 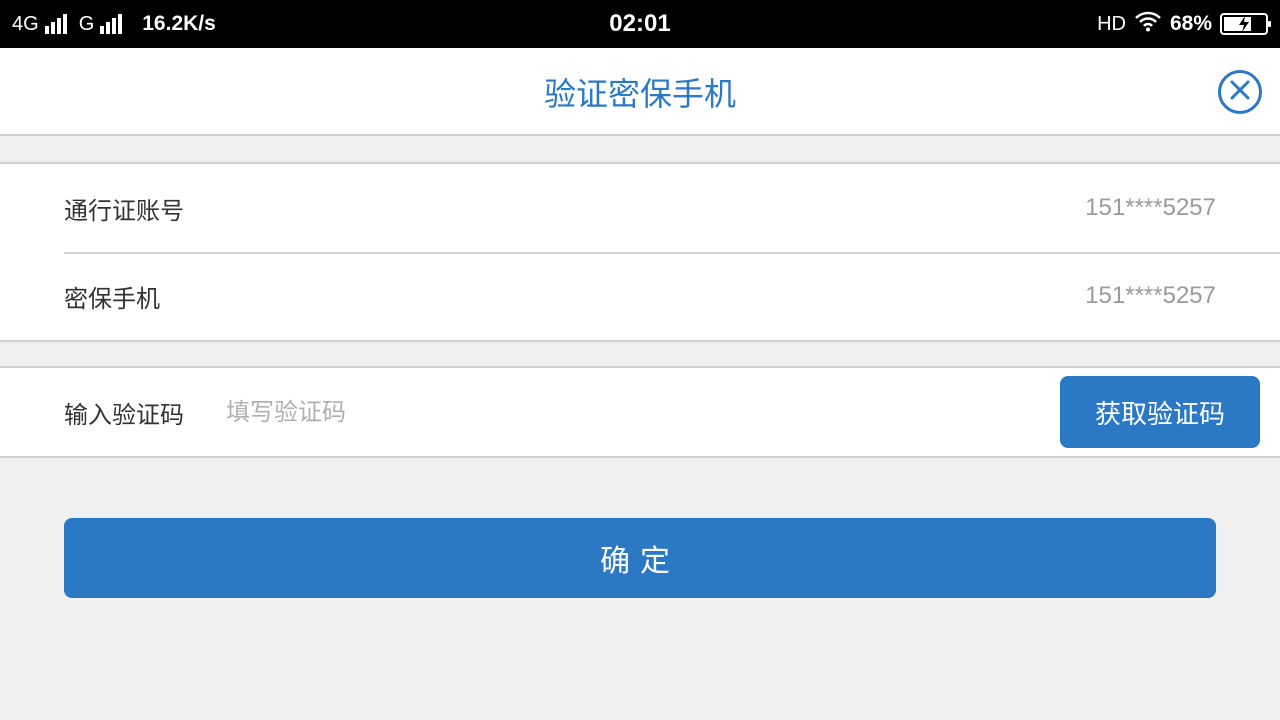 What do you see at coordinates (640, 558) in the screenshot?
I see `confirm-button: 确定` at bounding box center [640, 558].